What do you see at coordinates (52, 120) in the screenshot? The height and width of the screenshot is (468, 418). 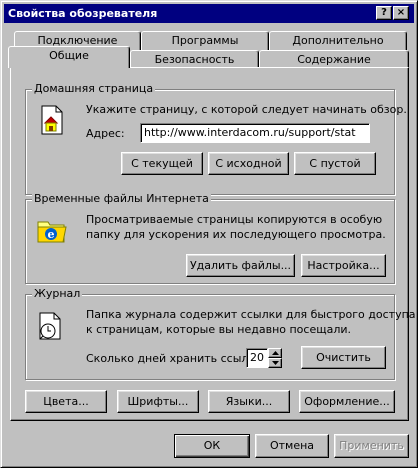 I see `home-page-icon` at bounding box center [52, 120].